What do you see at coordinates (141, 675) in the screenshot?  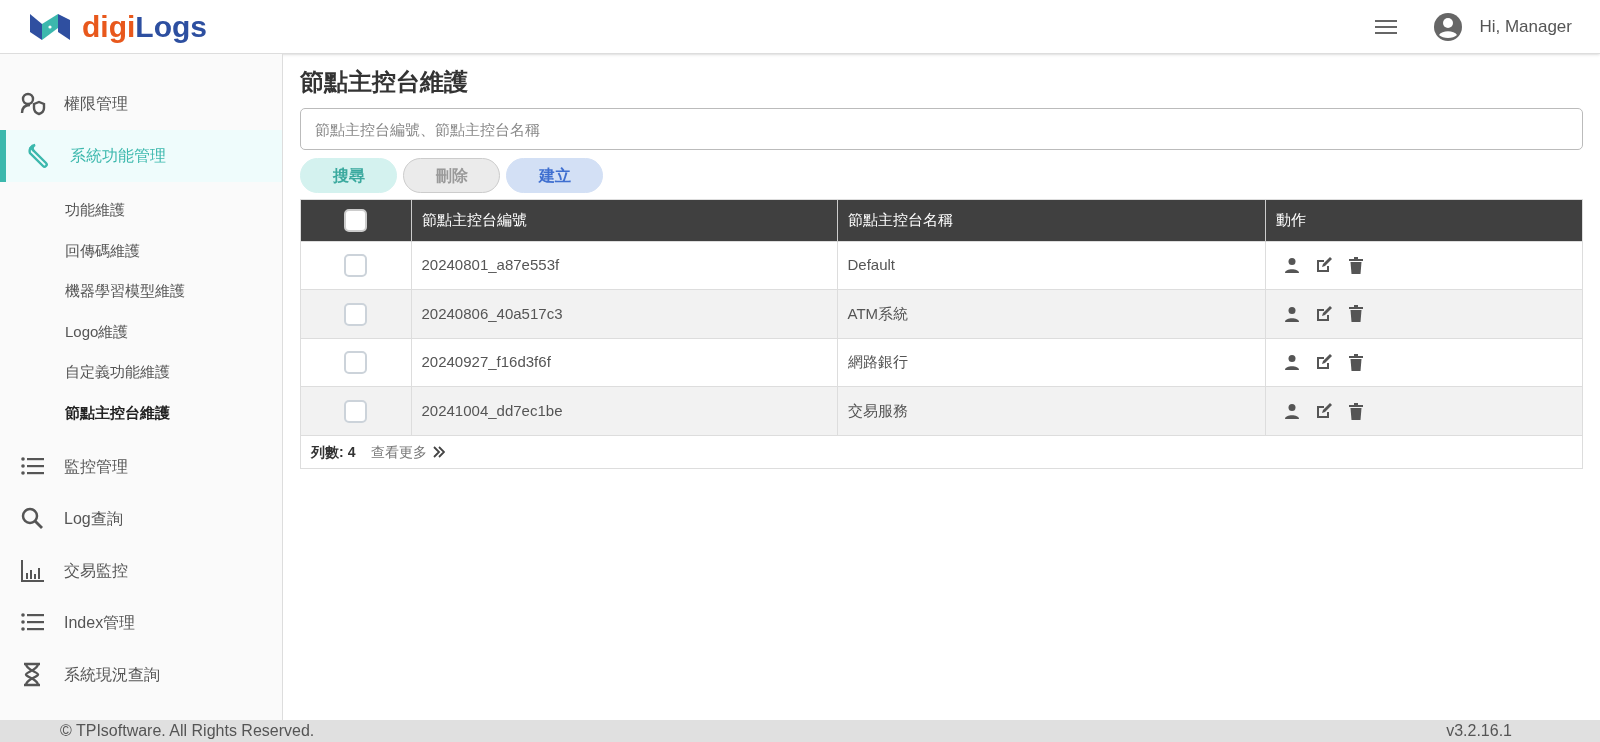 I see `sidebar-item: 系統現況查詢` at bounding box center [141, 675].